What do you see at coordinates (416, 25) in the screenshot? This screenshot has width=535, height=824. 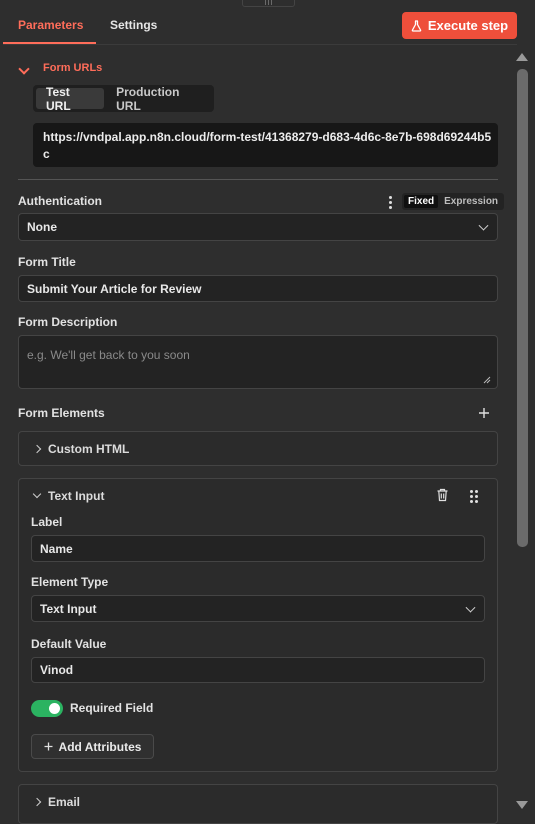 I see `flask-icon` at bounding box center [416, 25].